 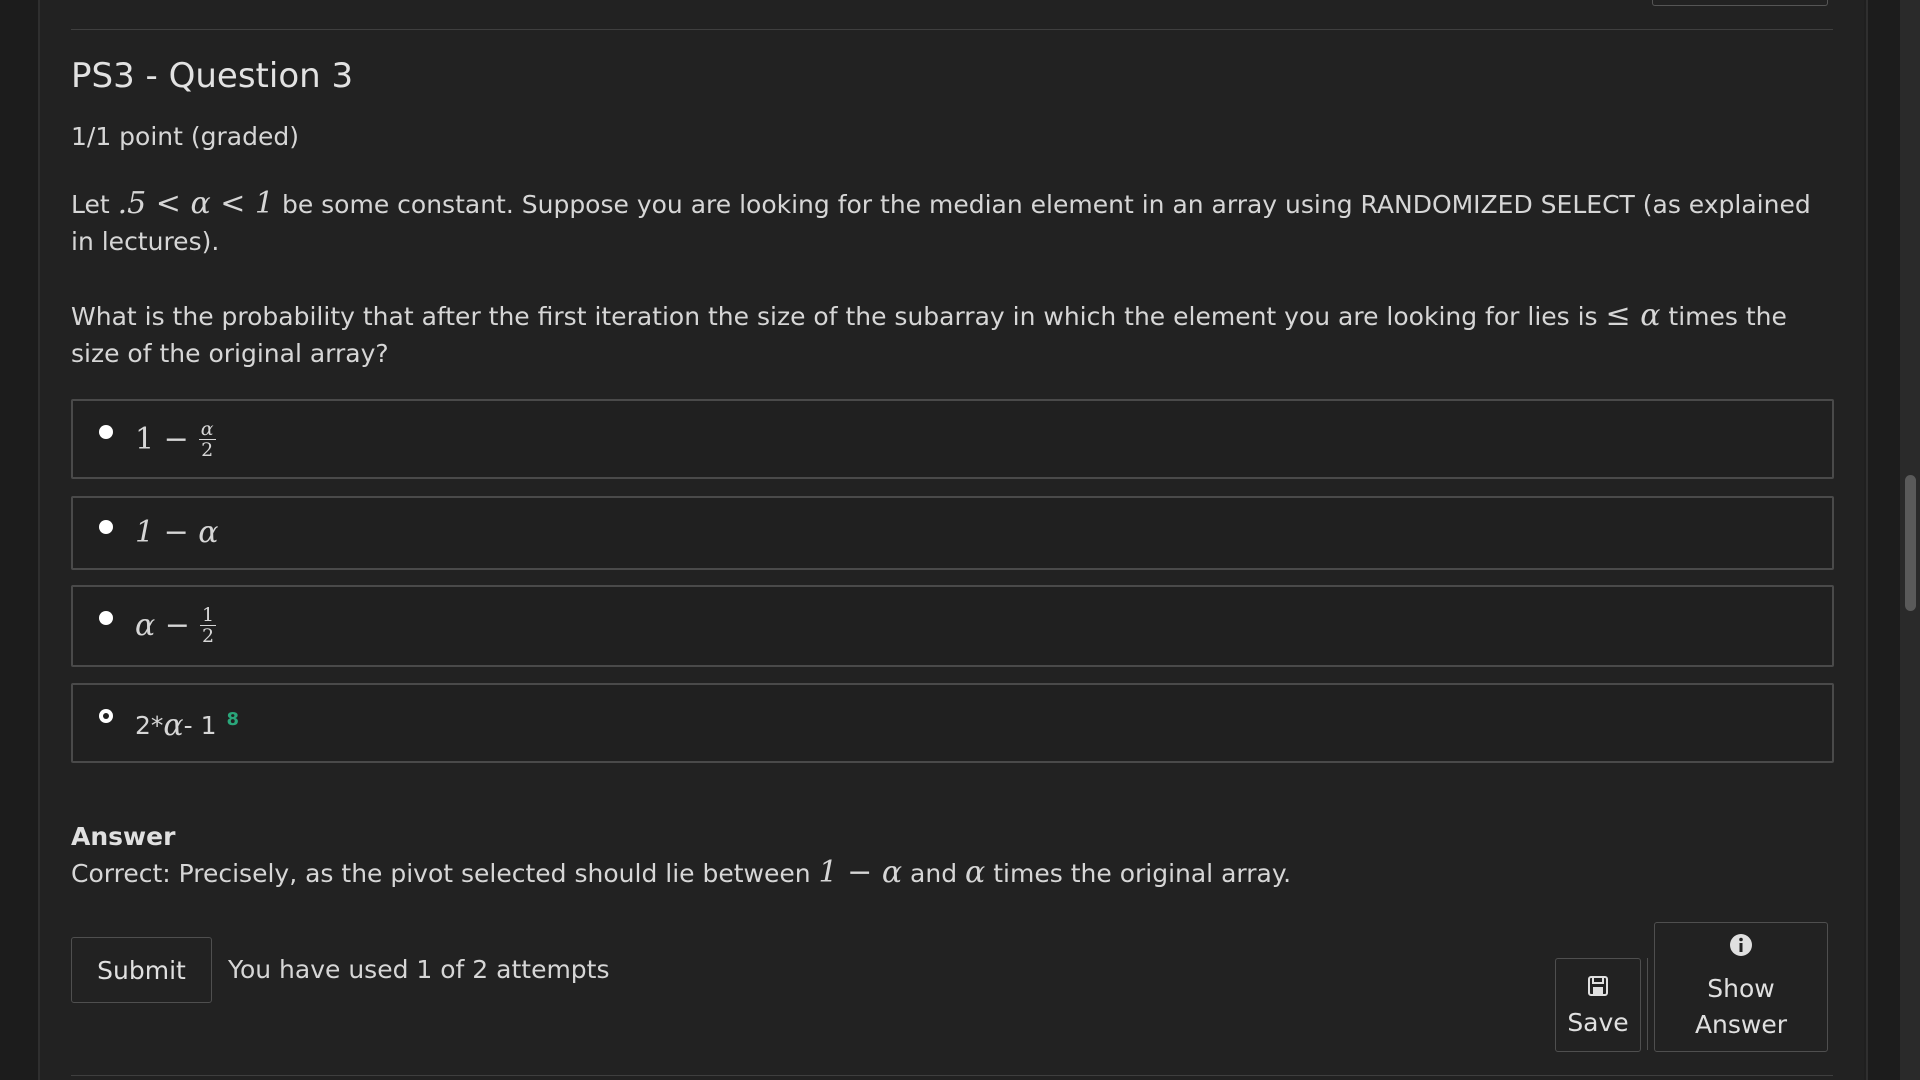 What do you see at coordinates (1598, 1005) in the screenshot?
I see `save-button: Save` at bounding box center [1598, 1005].